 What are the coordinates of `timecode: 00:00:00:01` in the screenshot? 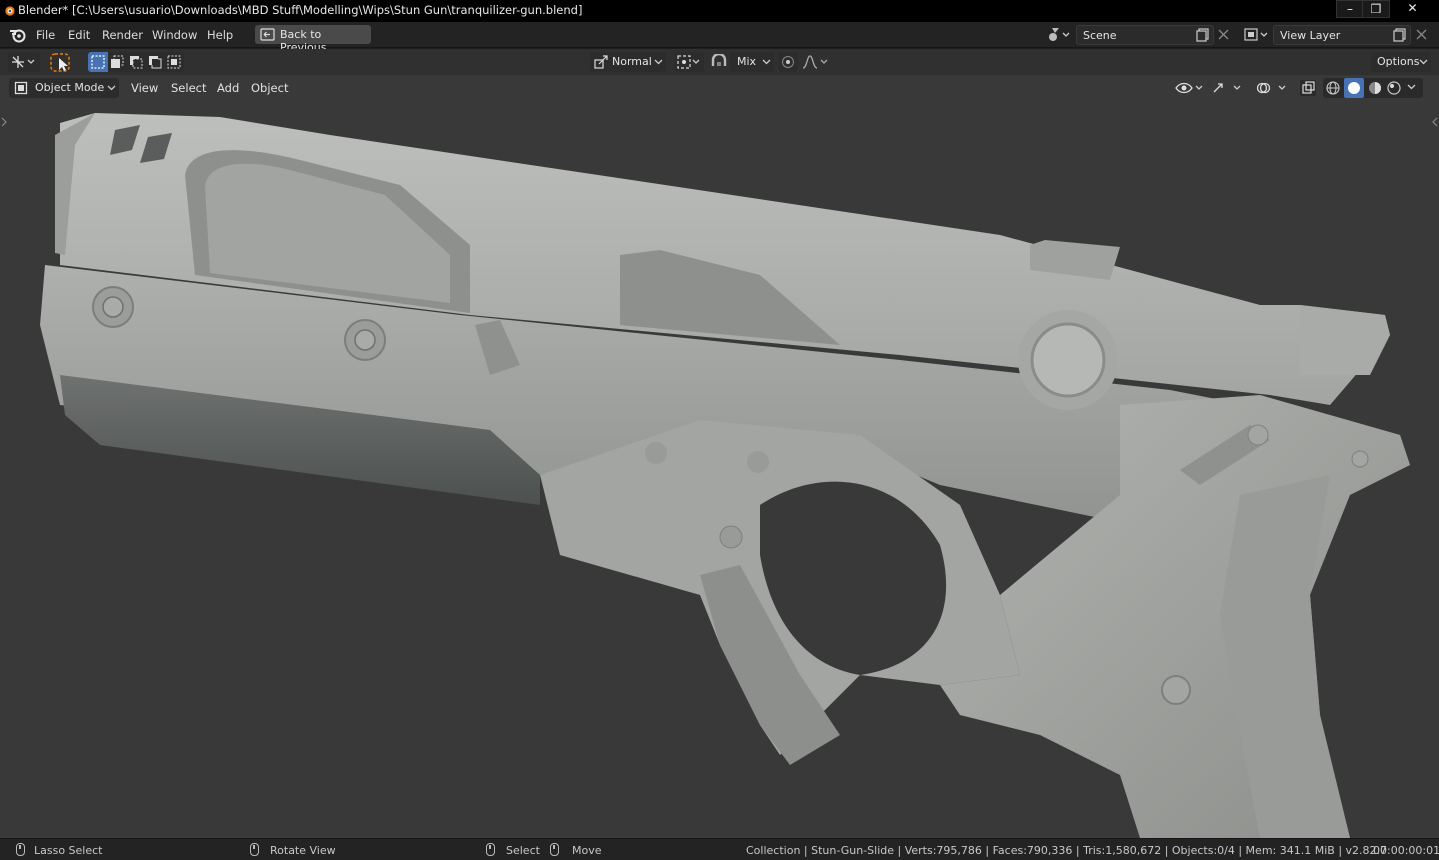 It's located at (1406, 850).